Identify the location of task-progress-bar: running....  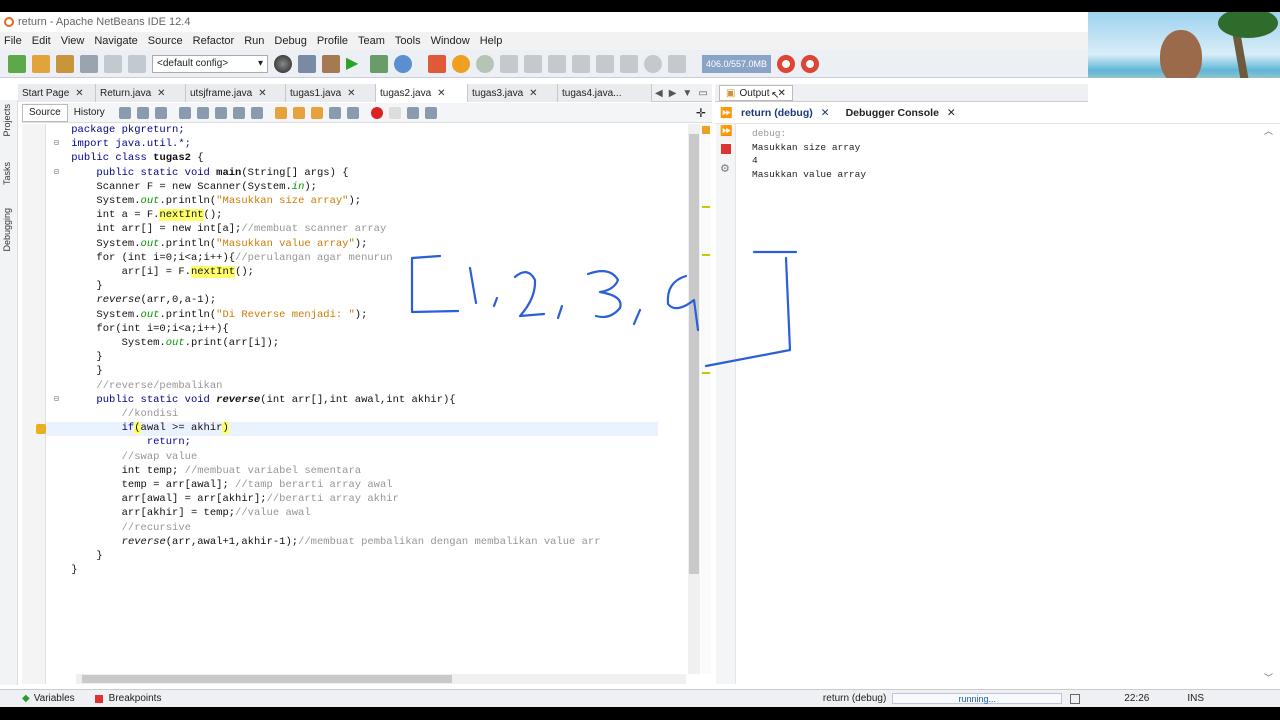
(977, 698).